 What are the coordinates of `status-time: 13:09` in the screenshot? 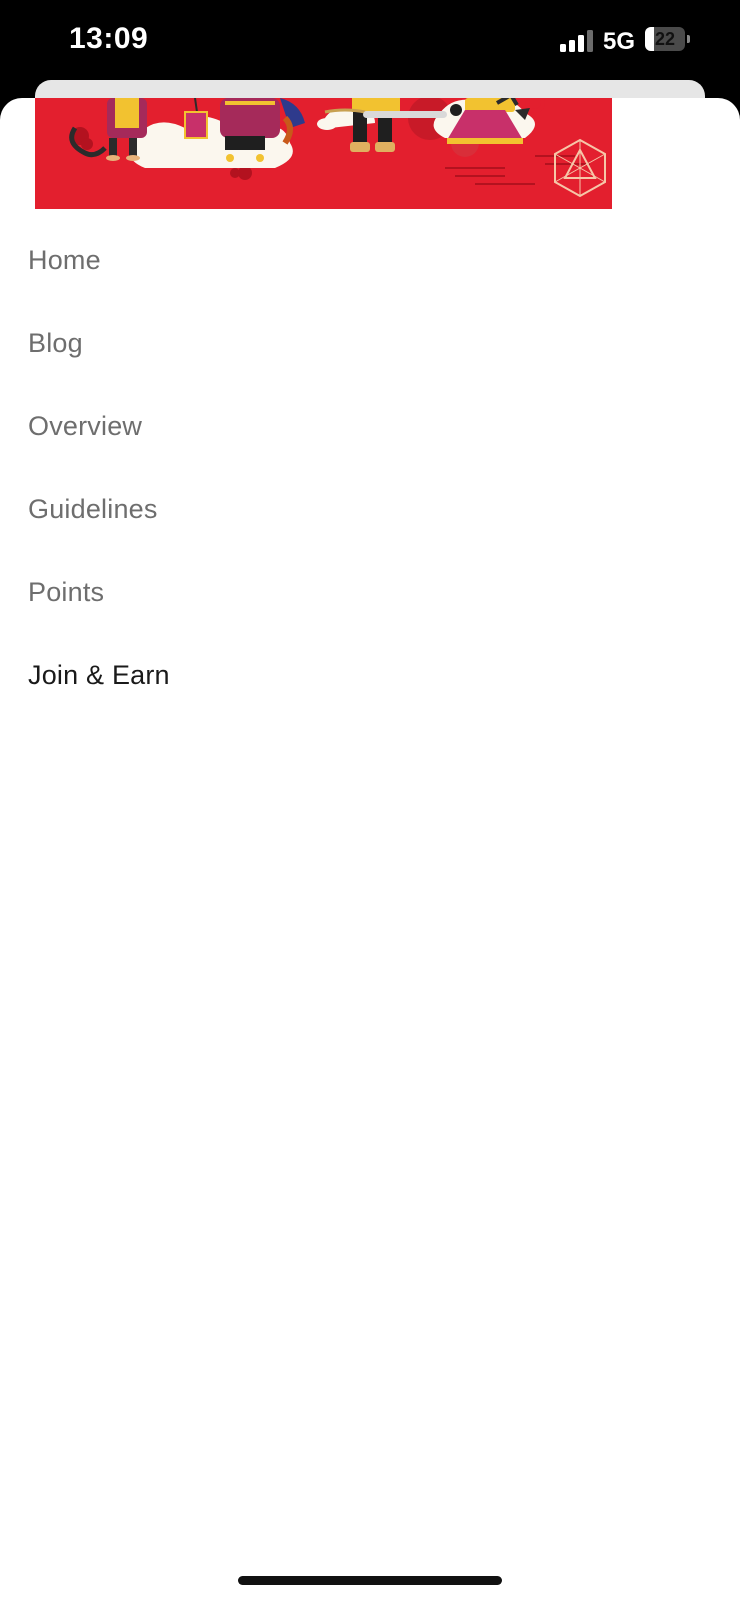 It's located at (109, 38).